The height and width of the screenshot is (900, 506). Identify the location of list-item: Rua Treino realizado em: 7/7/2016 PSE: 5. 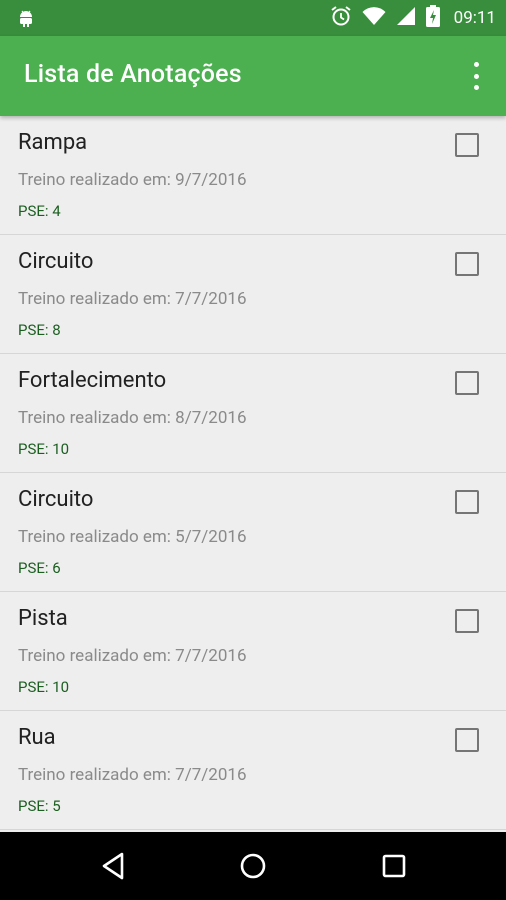
(253, 770).